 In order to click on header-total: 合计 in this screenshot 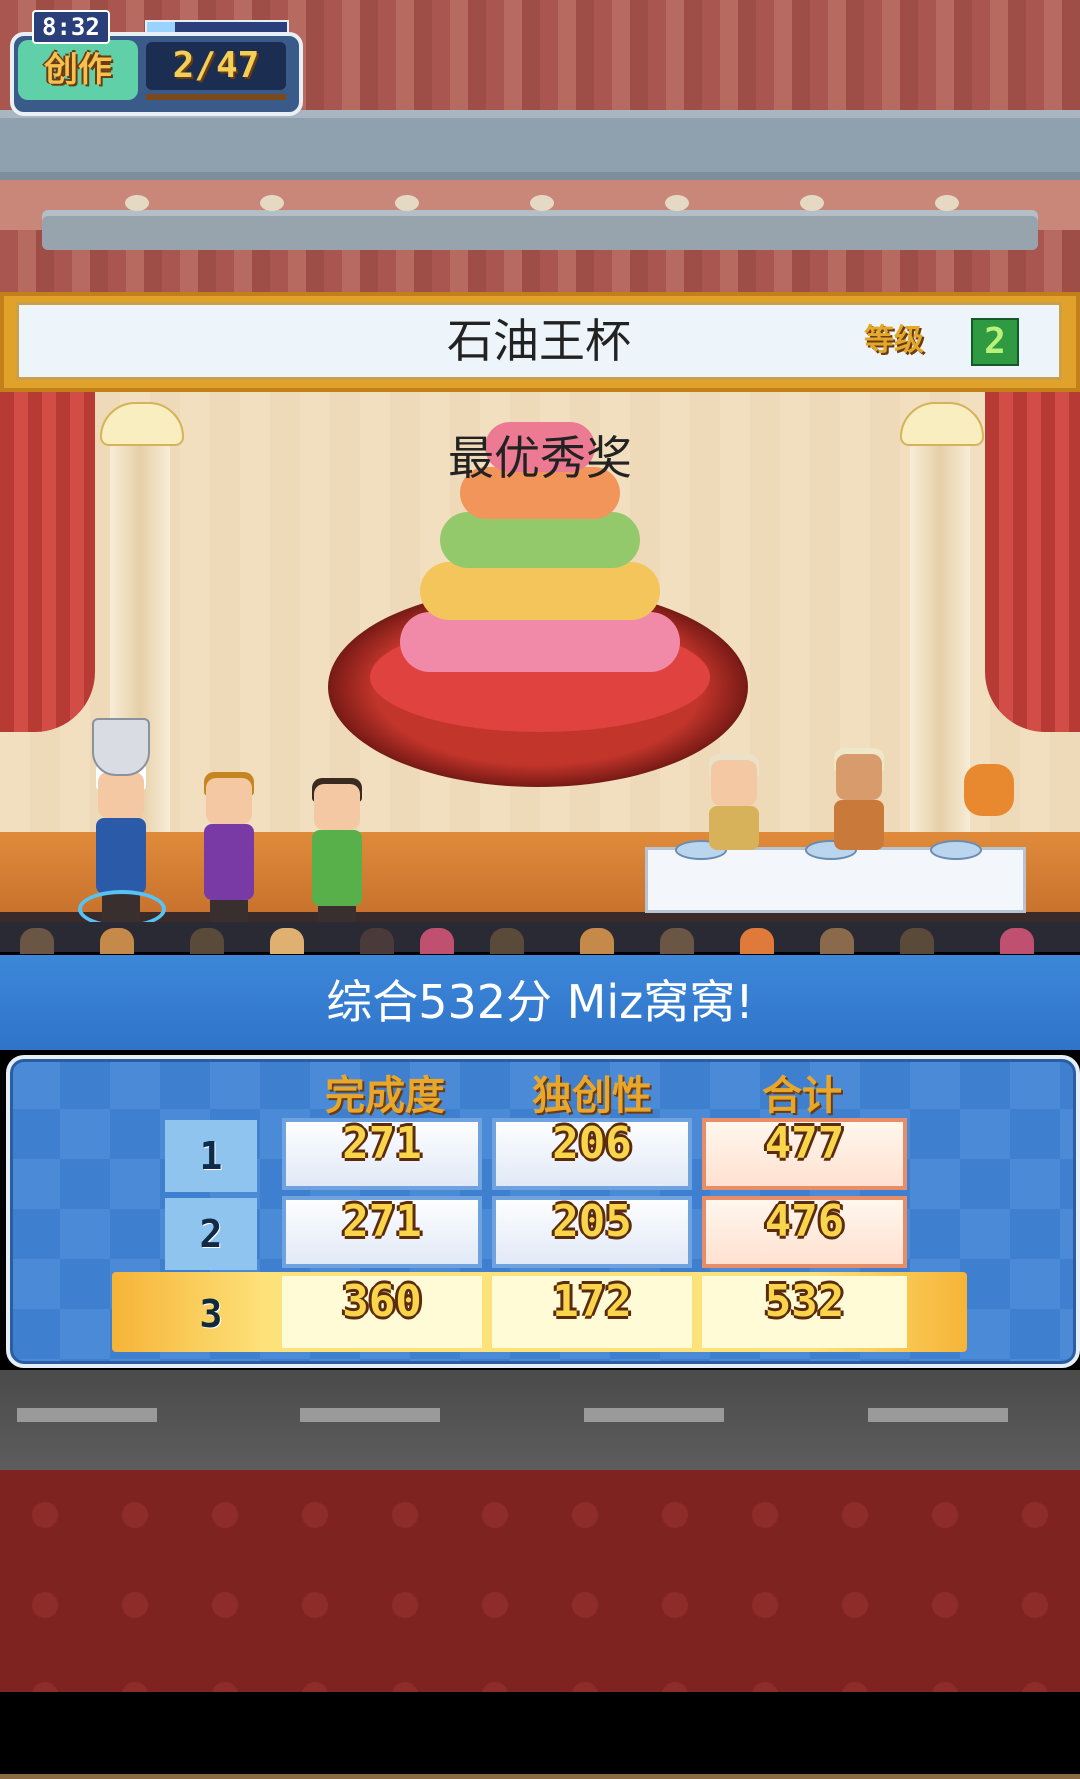, I will do `click(802, 1096)`.